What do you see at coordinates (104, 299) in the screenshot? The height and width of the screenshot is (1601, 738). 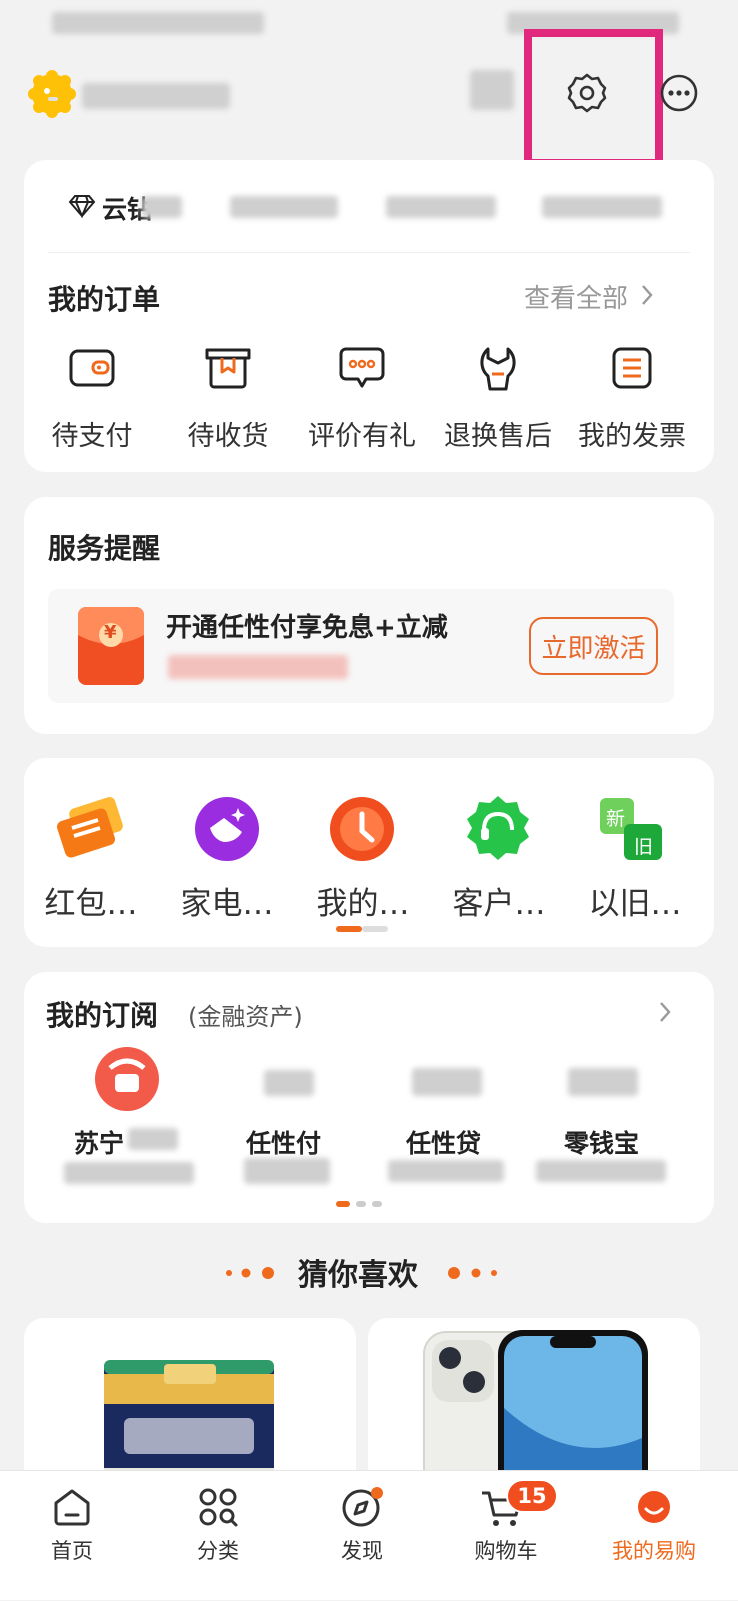 I see `orders-title: 我的订单` at bounding box center [104, 299].